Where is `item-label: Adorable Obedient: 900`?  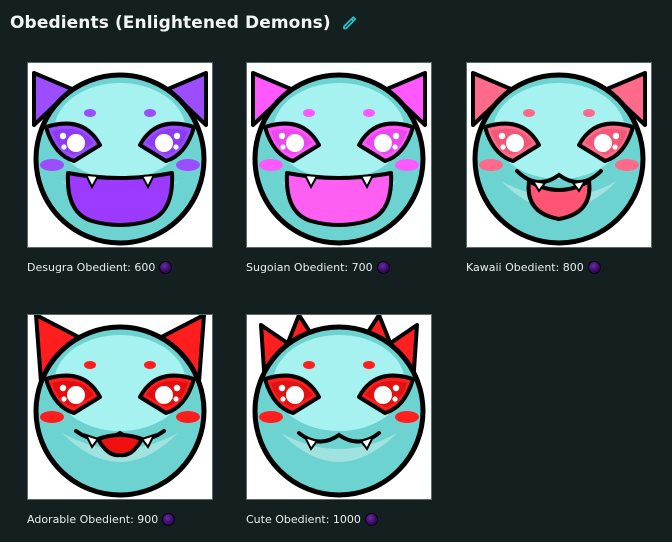
item-label: Adorable Obedient: 900 is located at coordinates (93, 519).